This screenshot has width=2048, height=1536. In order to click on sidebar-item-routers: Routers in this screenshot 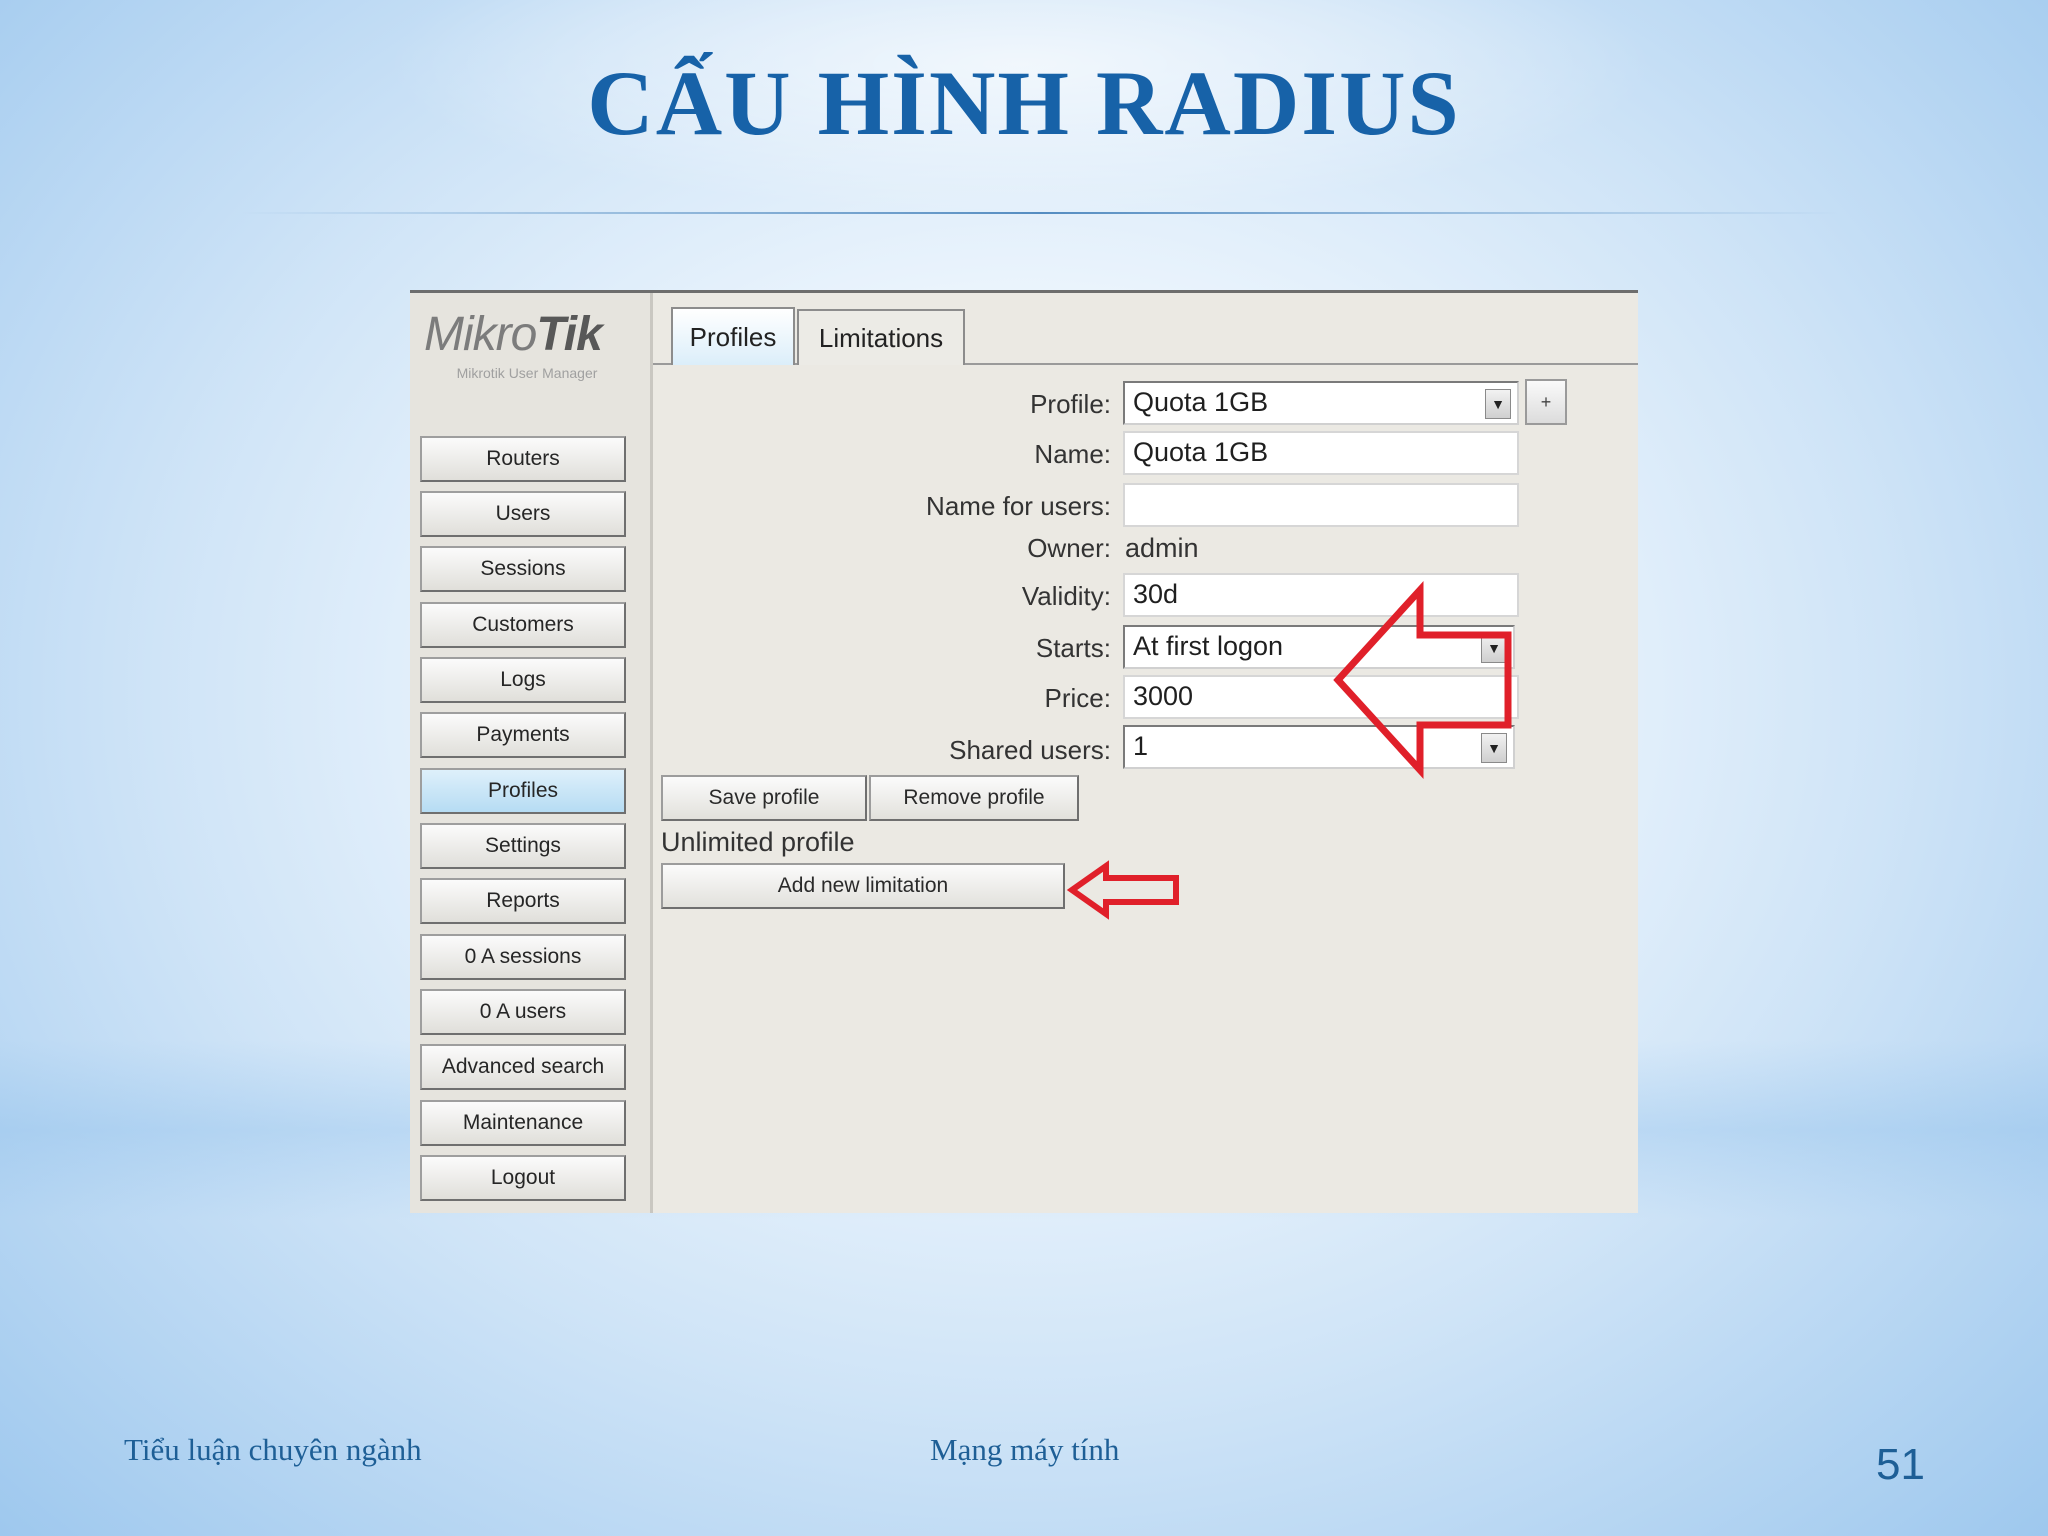, I will do `click(523, 459)`.